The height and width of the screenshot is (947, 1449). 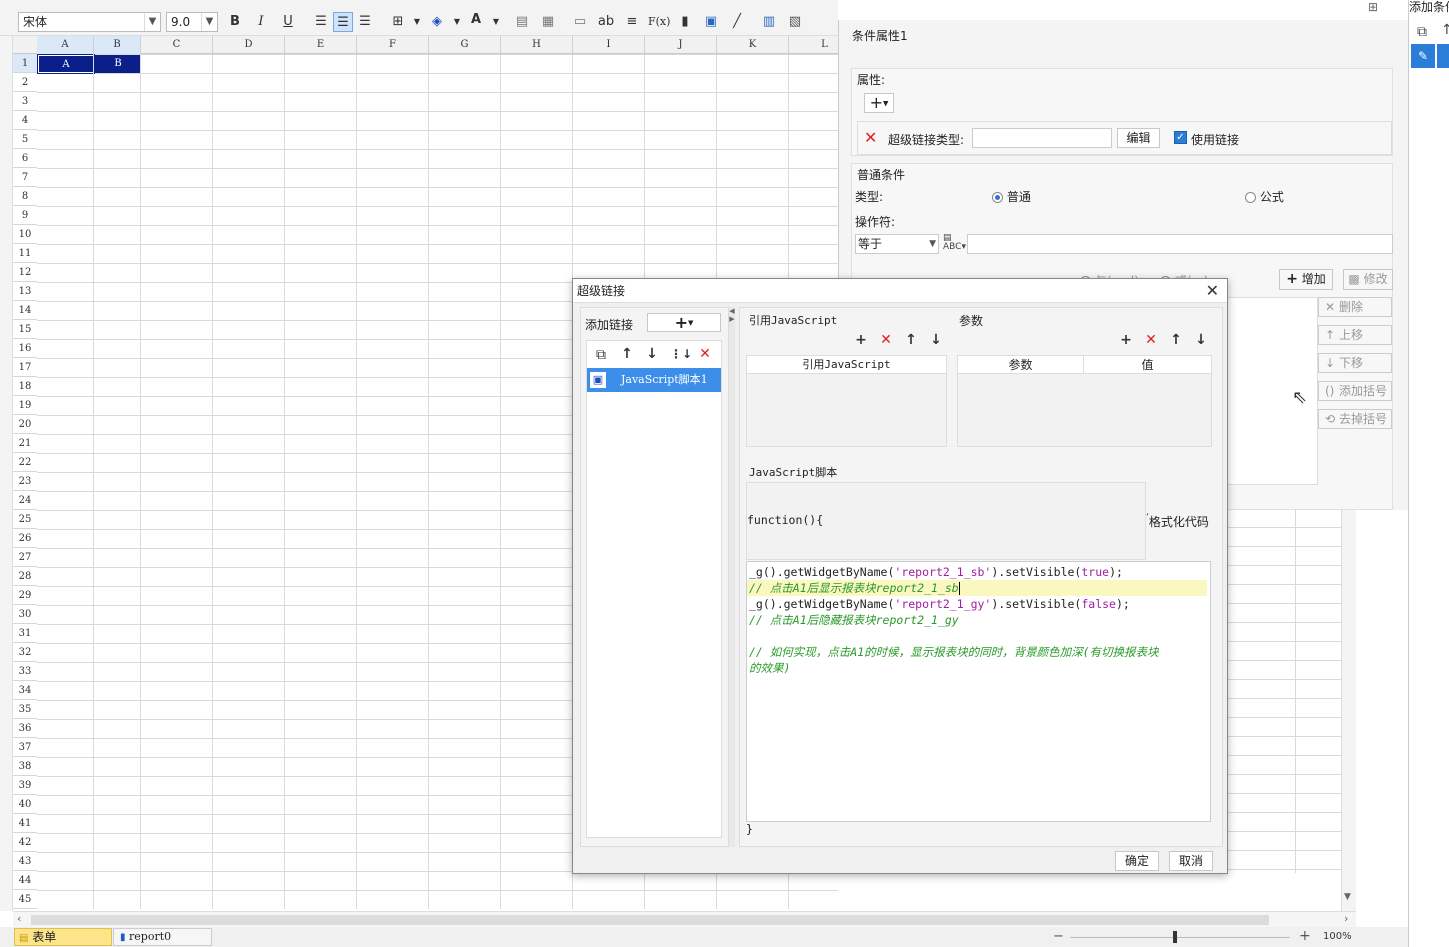 What do you see at coordinates (1348, 709) in the screenshot?
I see `vertical-scrollbar: ▼` at bounding box center [1348, 709].